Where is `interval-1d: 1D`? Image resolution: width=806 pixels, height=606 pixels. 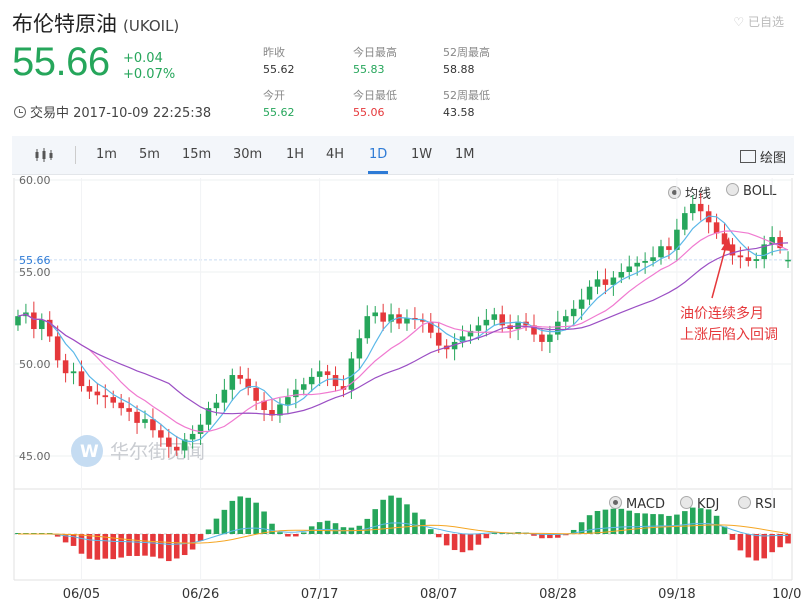
interval-1d: 1D is located at coordinates (378, 154).